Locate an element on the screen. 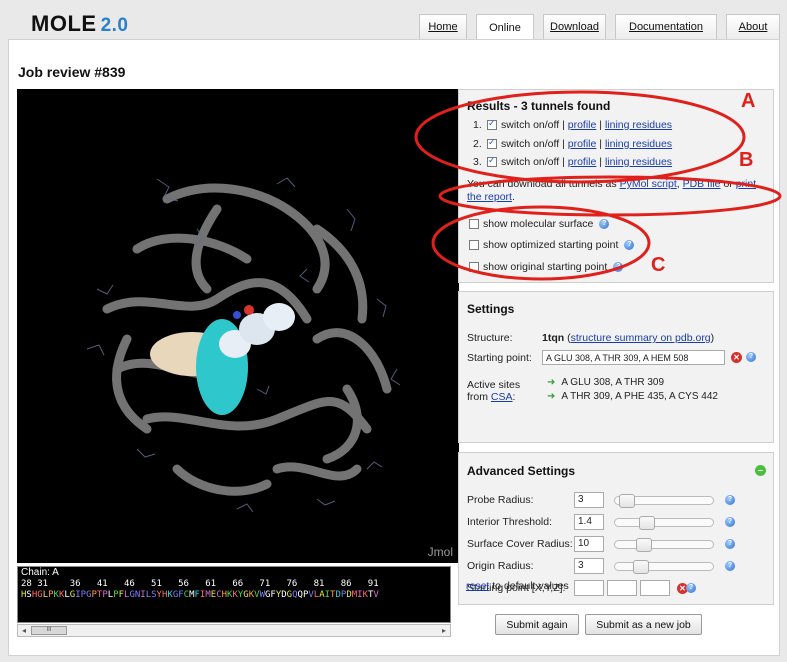  param-row: Interior Threshold: 1.4 ? is located at coordinates (617, 523).